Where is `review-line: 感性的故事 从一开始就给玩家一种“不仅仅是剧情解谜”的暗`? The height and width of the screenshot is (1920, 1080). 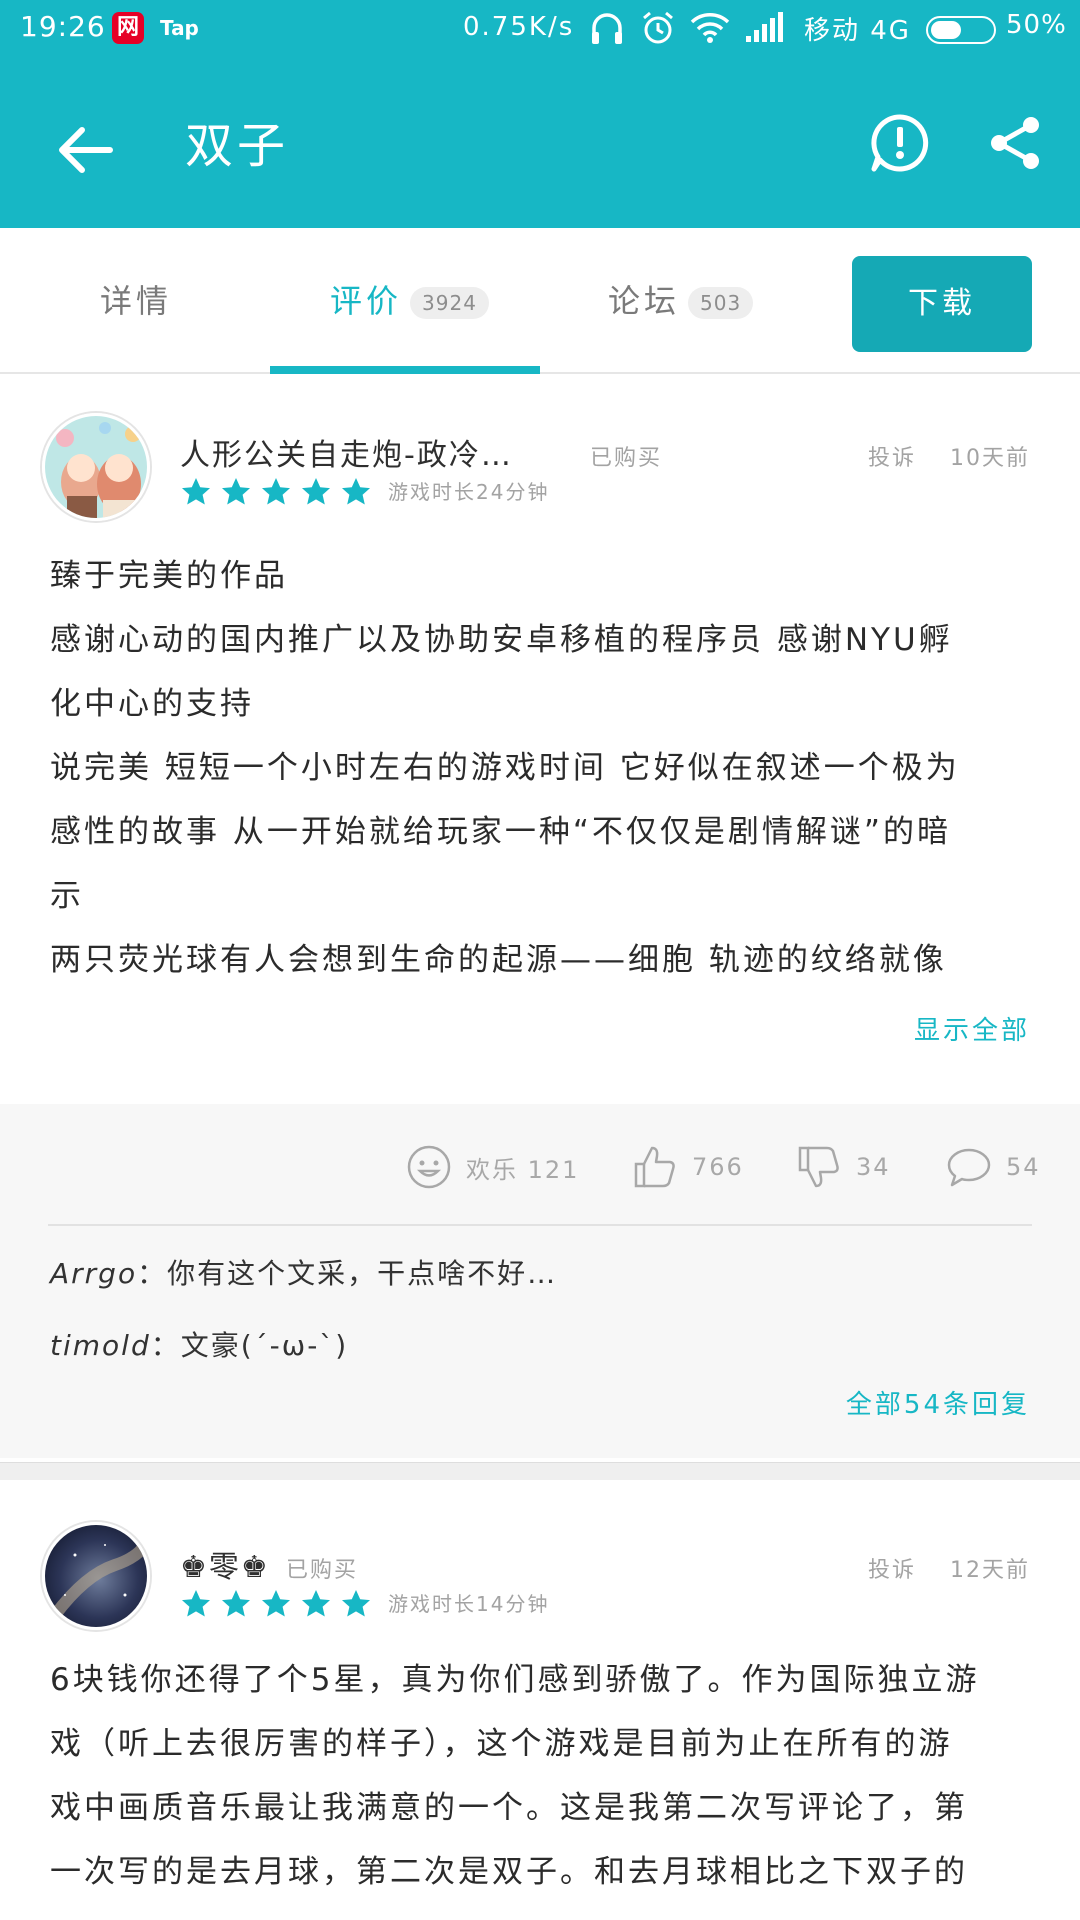 review-line: 感性的故事 从一开始就给玩家一种“不仅仅是剧情解谜”的暗 is located at coordinates (500, 832).